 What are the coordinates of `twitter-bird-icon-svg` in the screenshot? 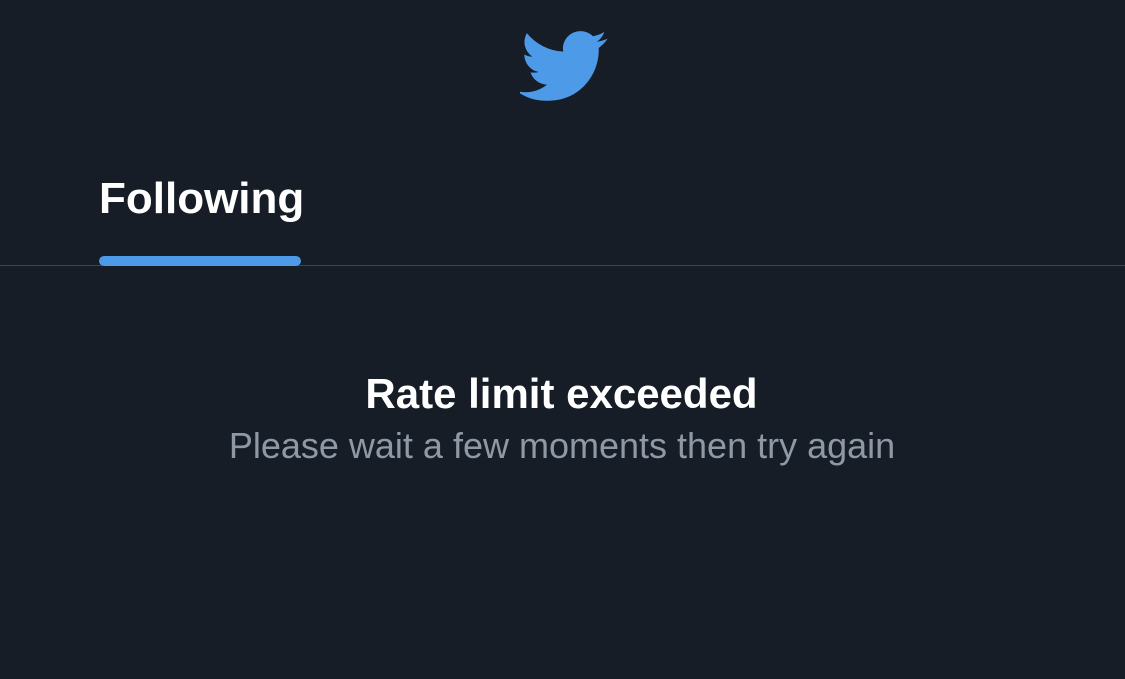 It's located at (564, 66).